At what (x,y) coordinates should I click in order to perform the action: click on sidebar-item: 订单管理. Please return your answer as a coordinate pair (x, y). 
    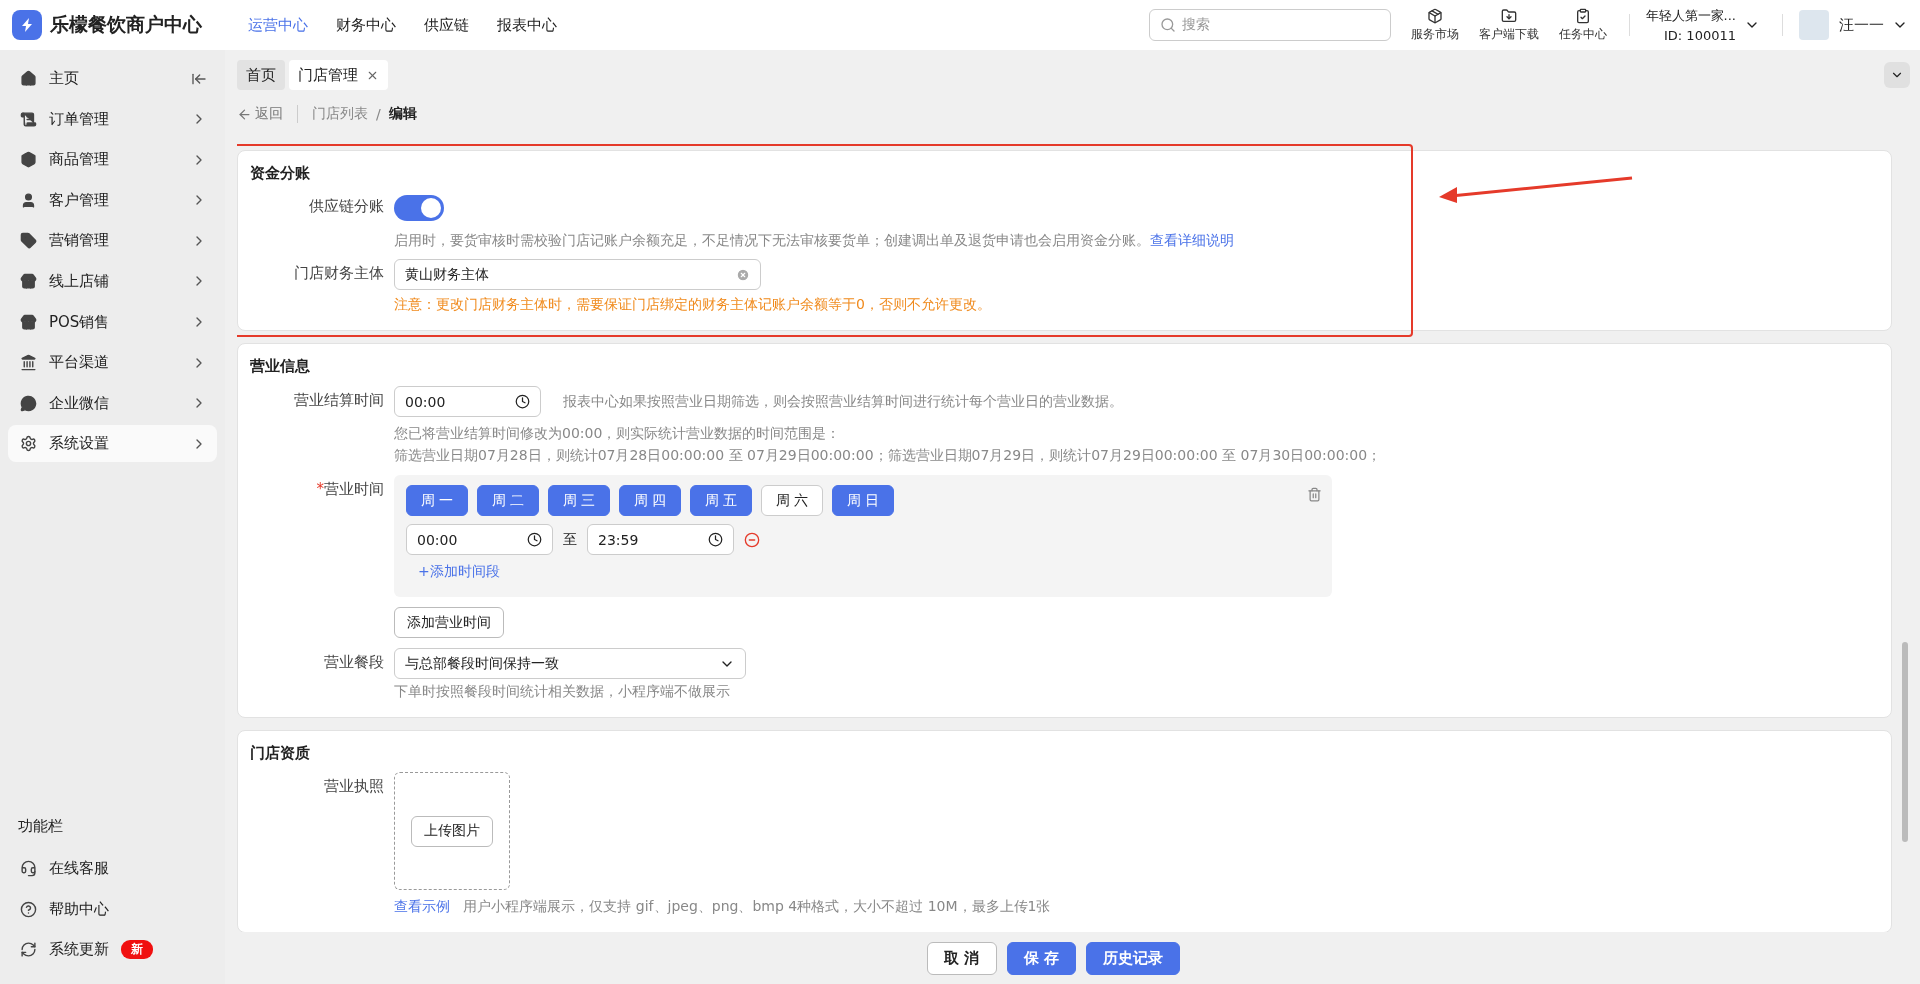
    Looking at the image, I should click on (112, 119).